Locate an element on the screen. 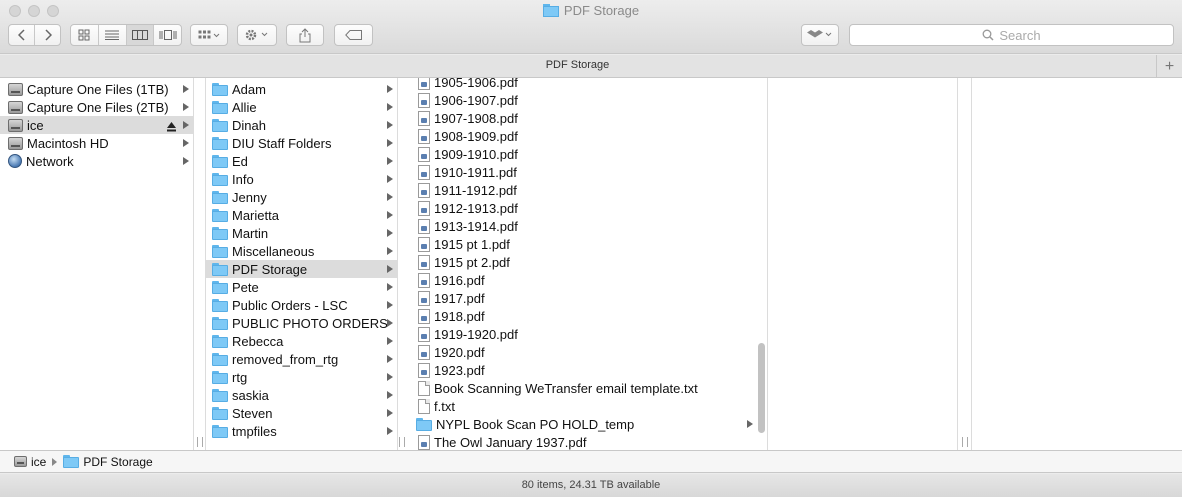 This screenshot has width=1182, height=497. item-label: 1906-1907.pdf is located at coordinates (476, 100).